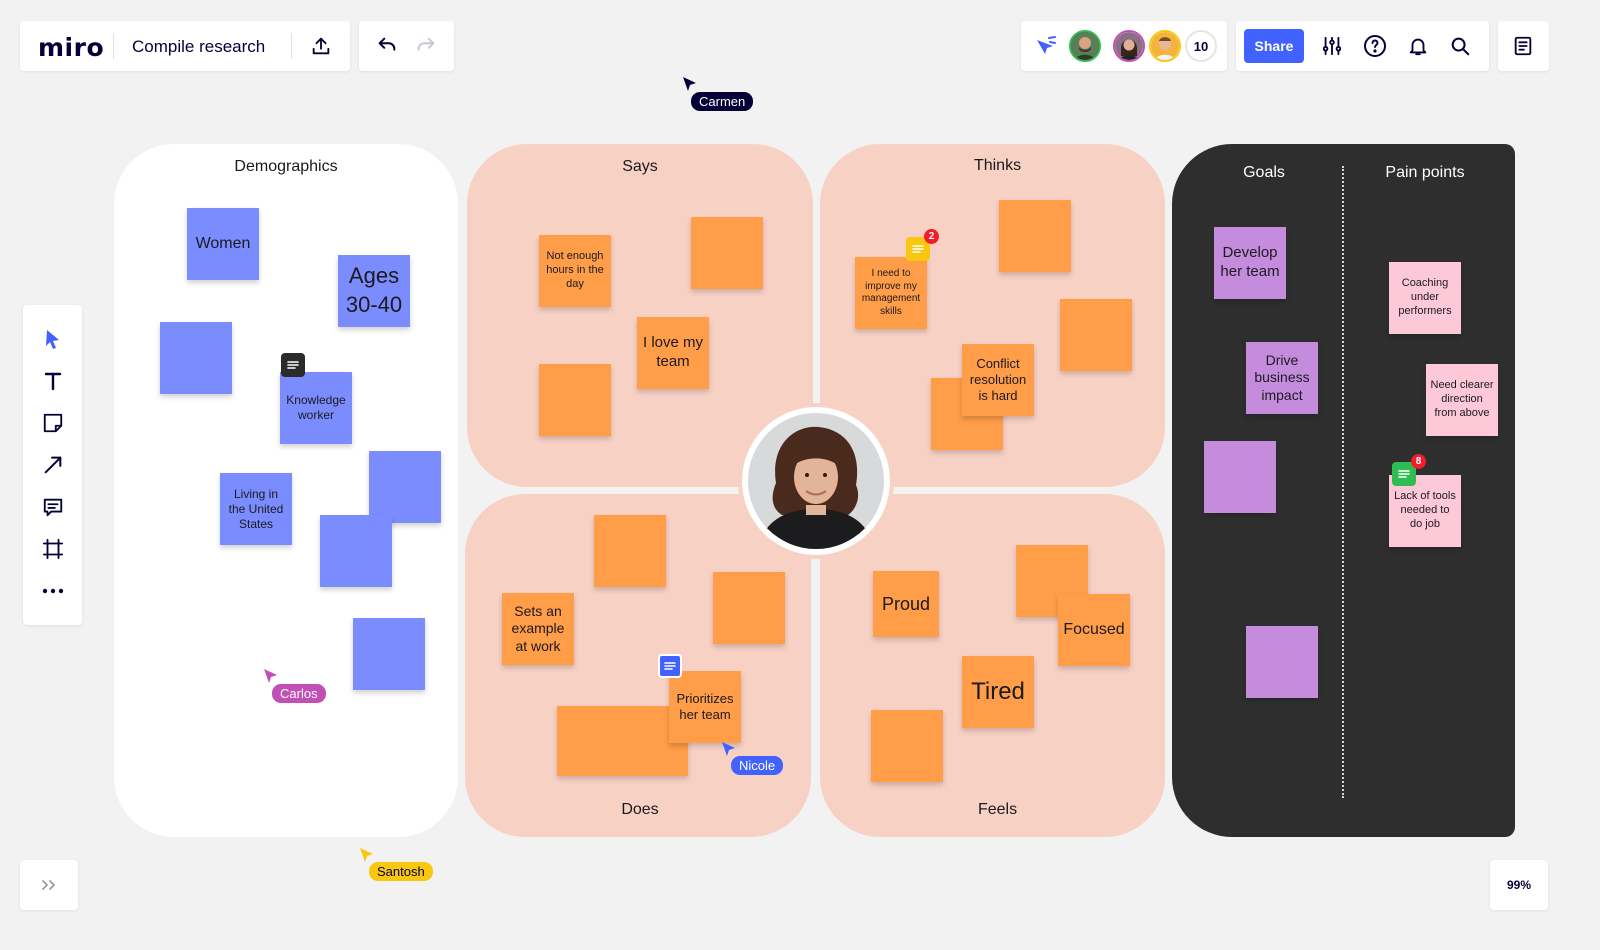 Image resolution: width=1600 pixels, height=950 pixels. I want to click on sticky-note-ages: Ages 30-40, so click(374, 291).